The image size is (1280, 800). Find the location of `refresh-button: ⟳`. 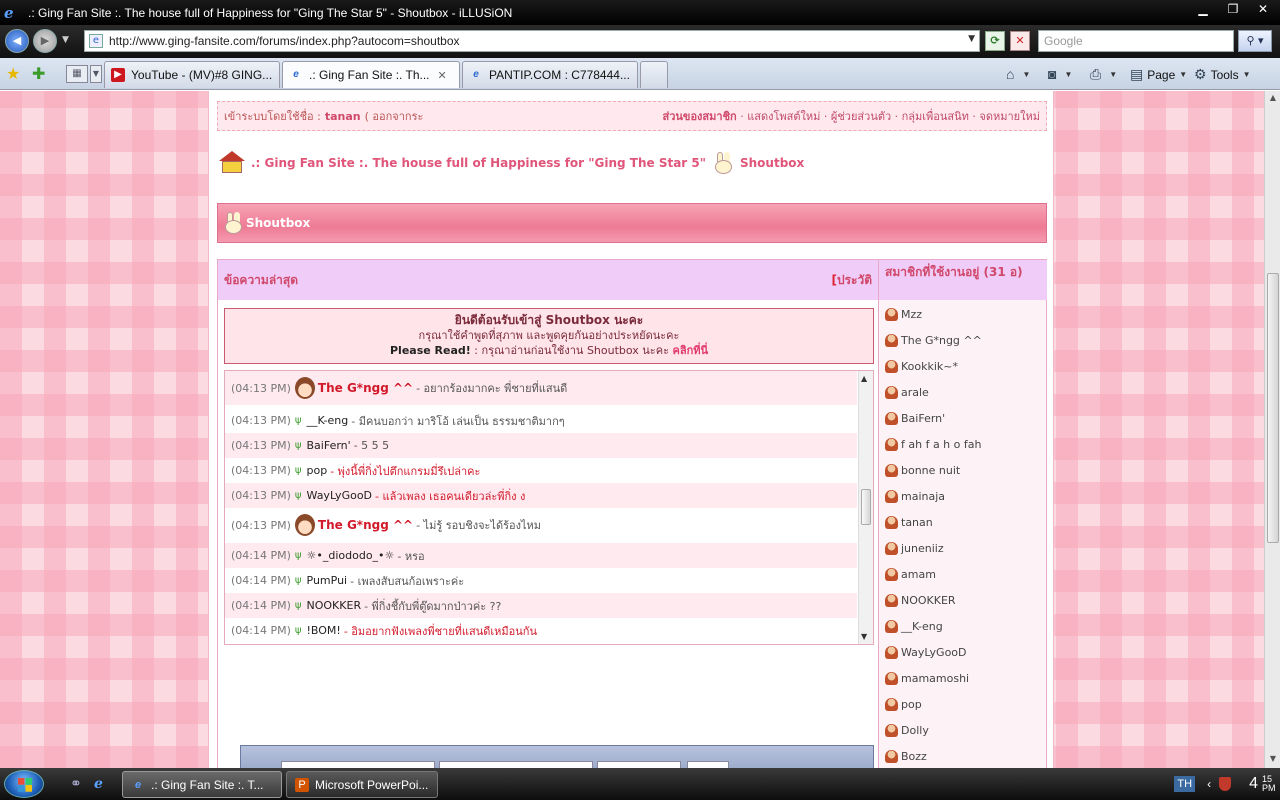

refresh-button: ⟳ is located at coordinates (995, 41).